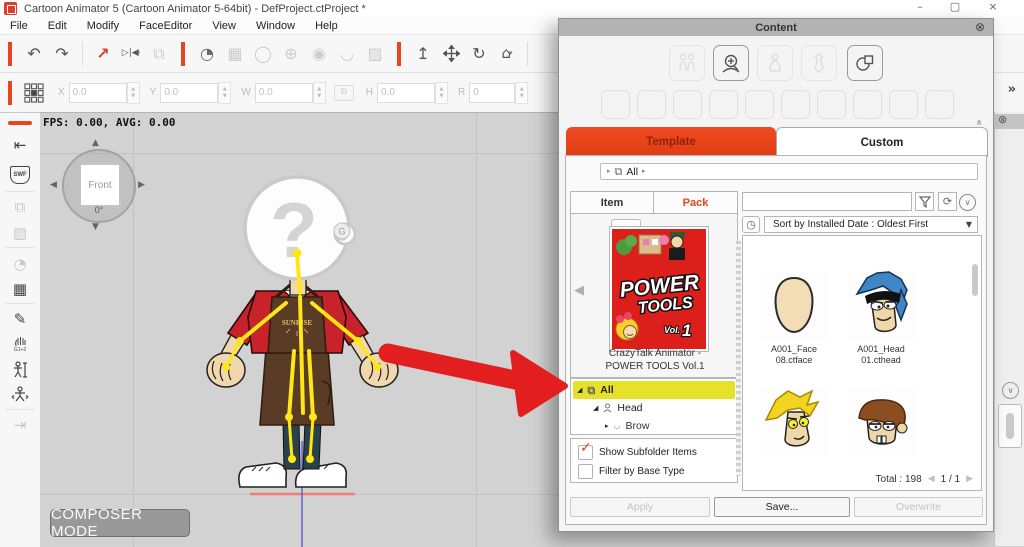  What do you see at coordinates (871, 224) in the screenshot?
I see `sort-dropdown: Sort by Installed Date : Oldest First ▼` at bounding box center [871, 224].